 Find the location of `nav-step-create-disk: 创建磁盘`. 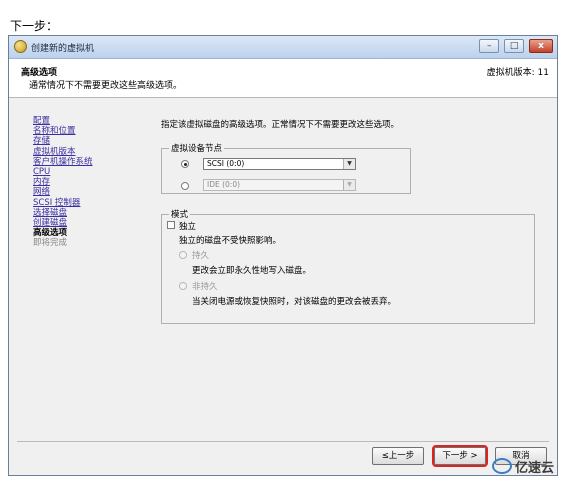

nav-step-create-disk: 创建磁盘 is located at coordinates (88, 223).